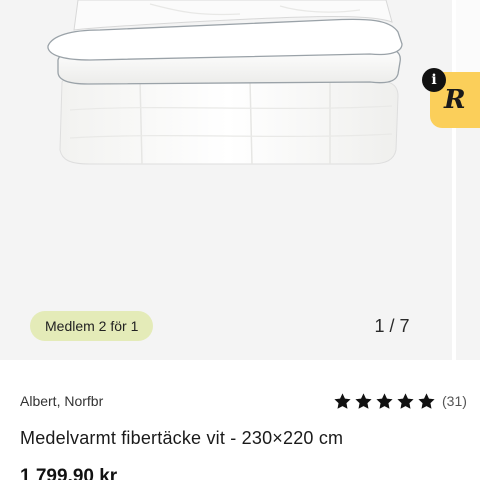  What do you see at coordinates (61, 401) in the screenshot?
I see `product-brand: Albert, Norfbr` at bounding box center [61, 401].